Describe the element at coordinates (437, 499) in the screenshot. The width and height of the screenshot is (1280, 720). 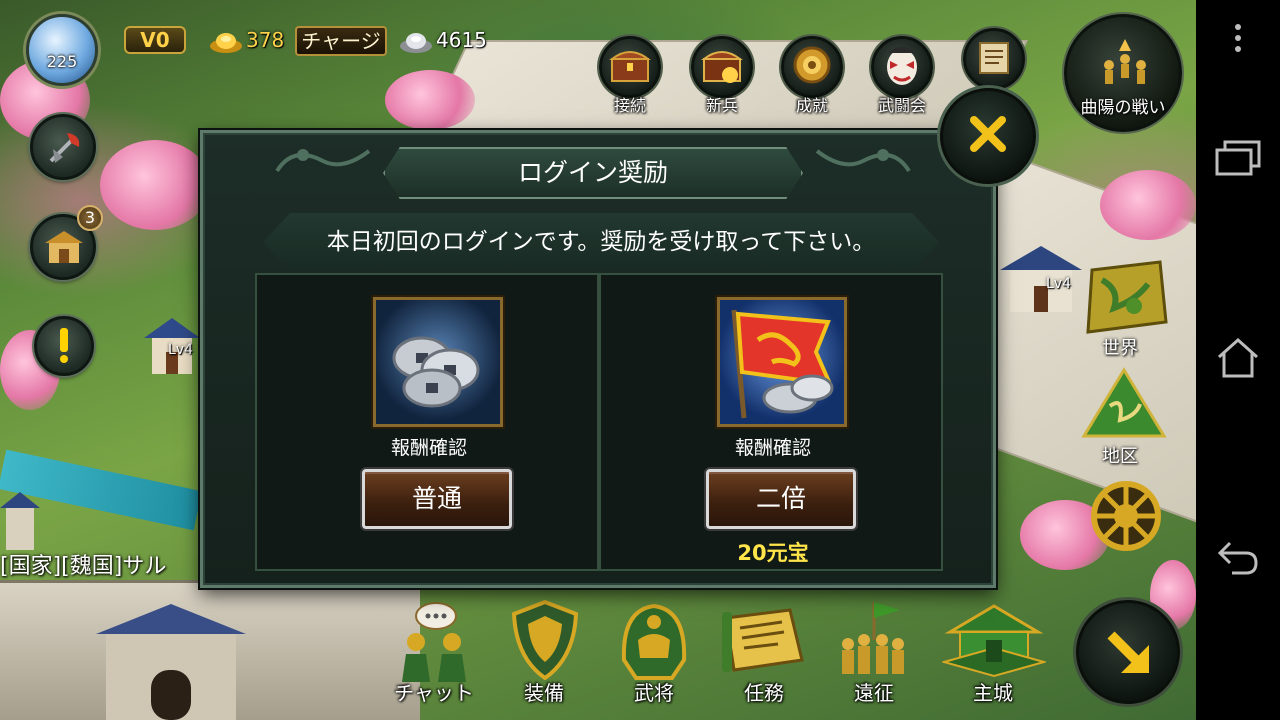
I see `claim-normal-button: 普通` at that location.